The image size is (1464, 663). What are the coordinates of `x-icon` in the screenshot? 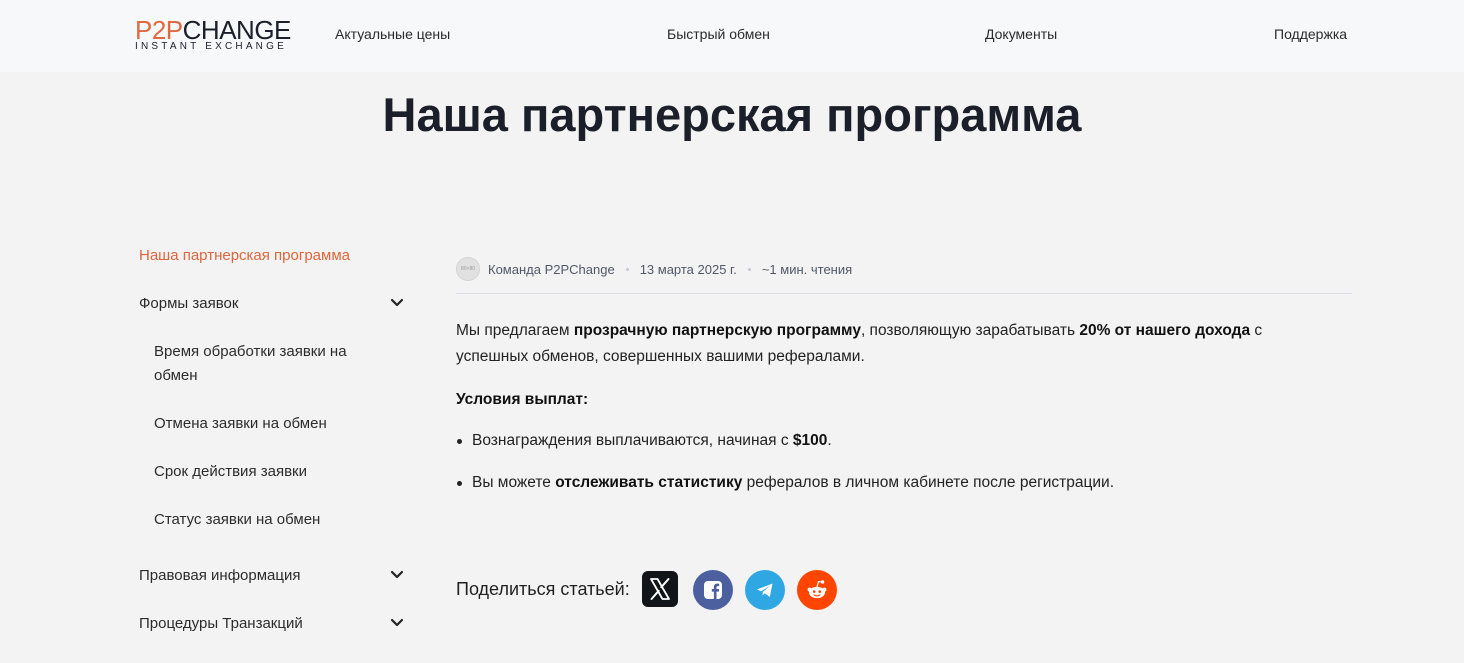 It's located at (660, 589).